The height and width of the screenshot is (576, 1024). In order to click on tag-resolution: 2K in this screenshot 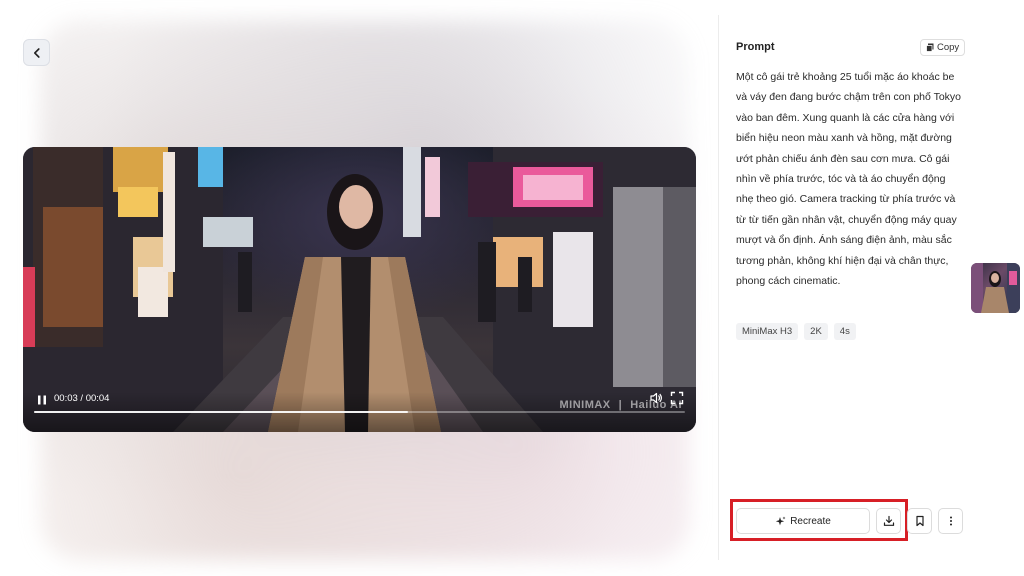, I will do `click(816, 331)`.